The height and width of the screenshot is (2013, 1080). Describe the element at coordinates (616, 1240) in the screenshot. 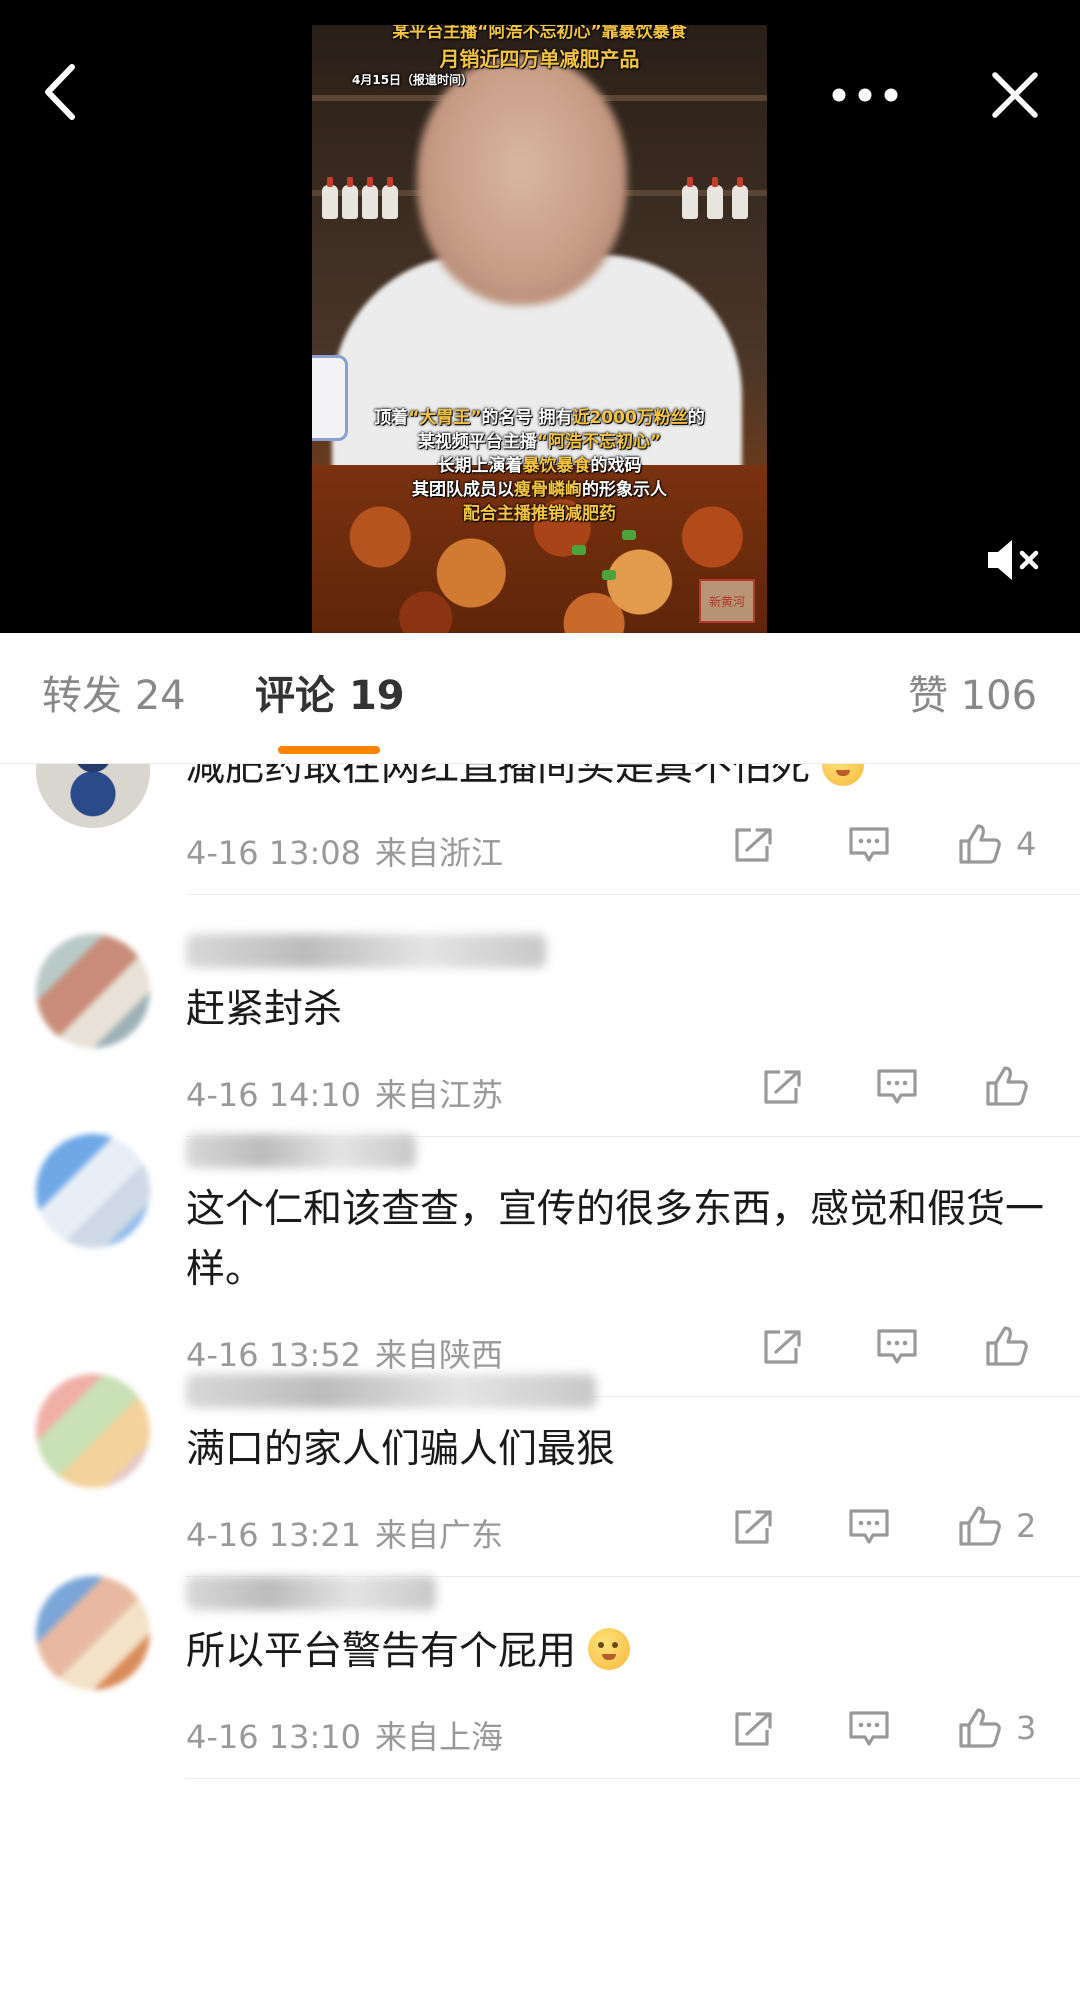

I see `comment-text: 这个仁和该查查，宣传的很多东西，感觉和假货一样。` at that location.